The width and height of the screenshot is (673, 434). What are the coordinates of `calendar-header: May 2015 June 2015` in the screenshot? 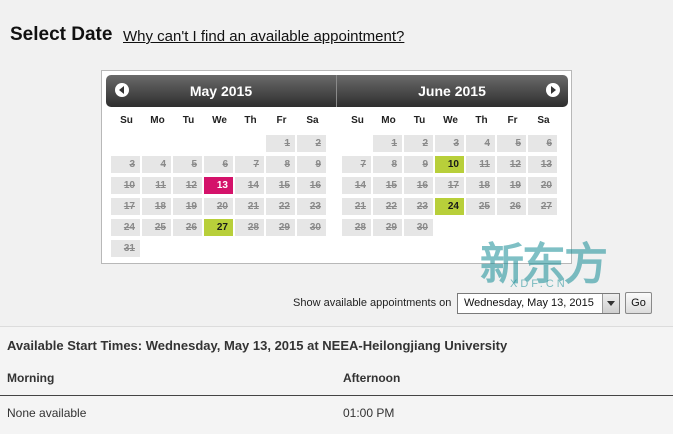 It's located at (337, 91).